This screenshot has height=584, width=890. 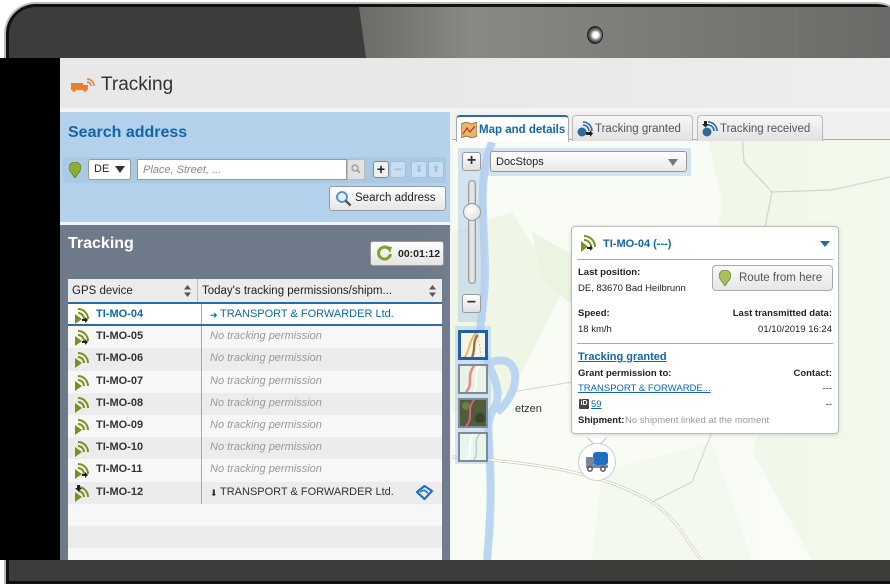 I want to click on truck-icon, so click(x=597, y=462).